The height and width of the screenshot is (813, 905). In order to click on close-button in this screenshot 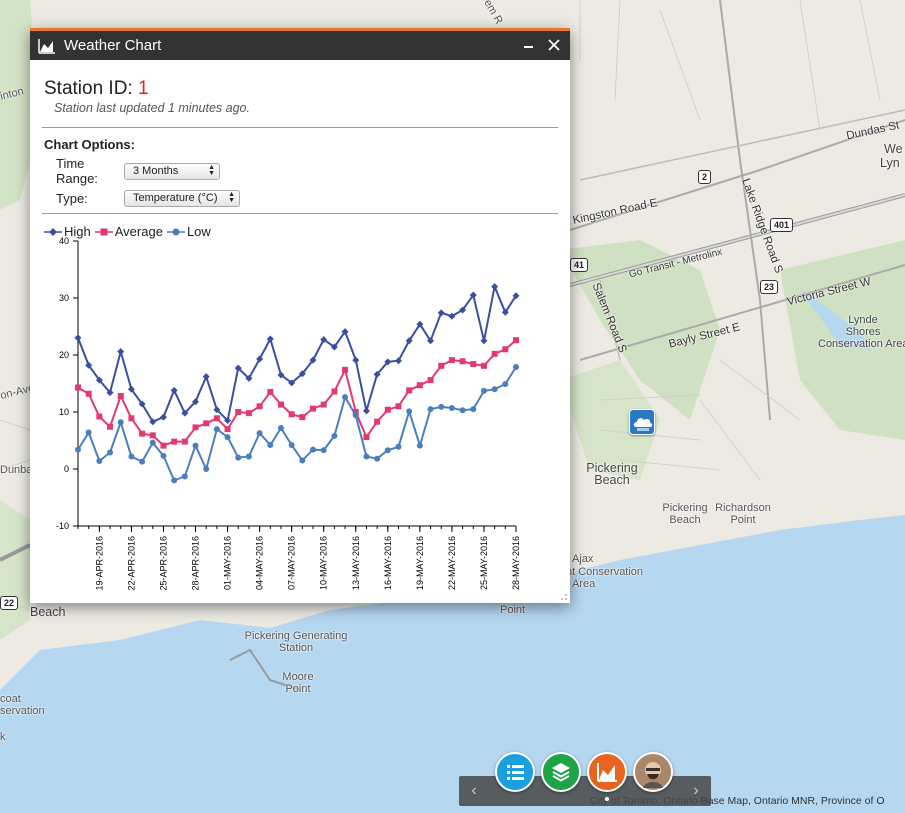, I will do `click(554, 45)`.